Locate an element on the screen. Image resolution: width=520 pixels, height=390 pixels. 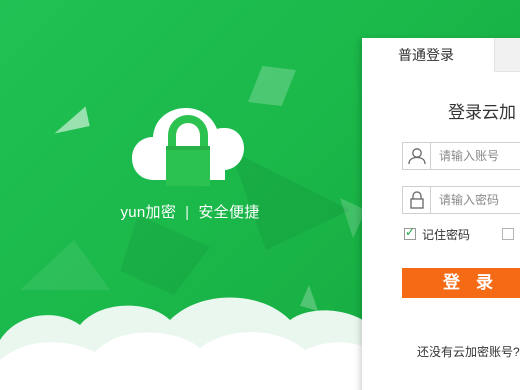
password-field is located at coordinates (461, 200).